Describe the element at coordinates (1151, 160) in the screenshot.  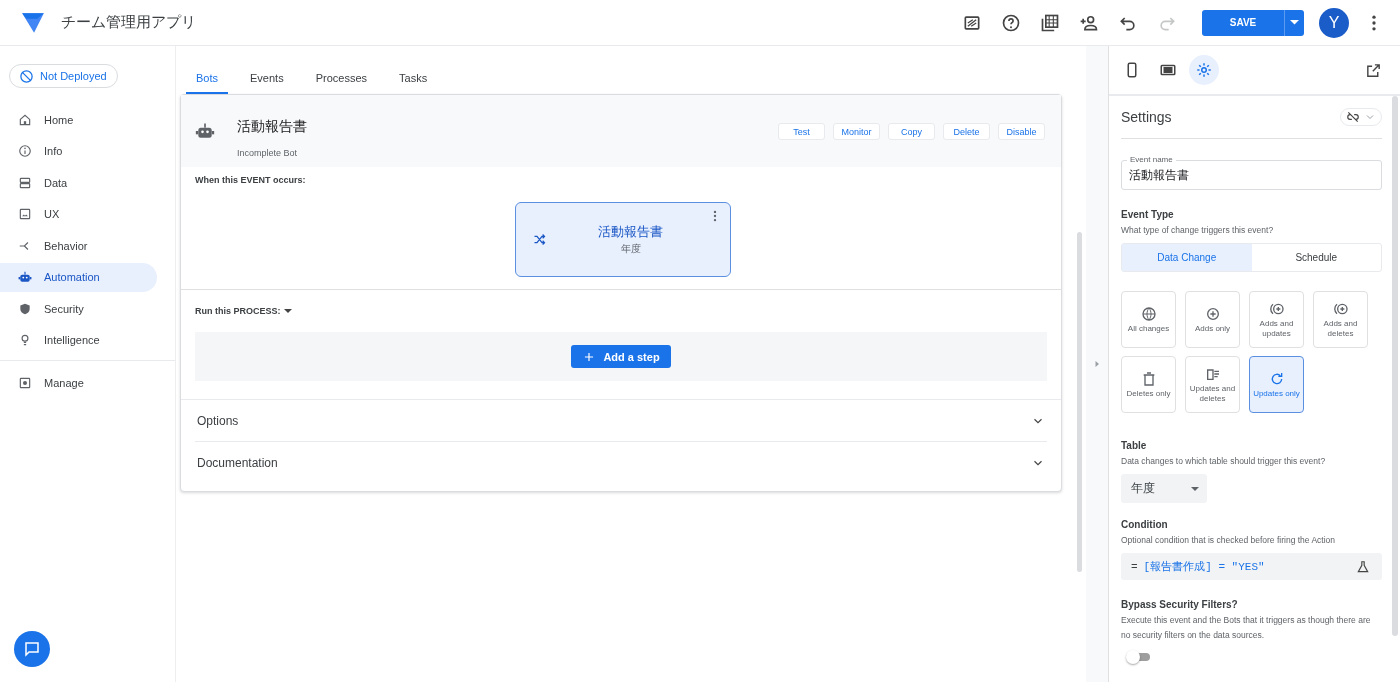
I see `field-label: Event name` at that location.